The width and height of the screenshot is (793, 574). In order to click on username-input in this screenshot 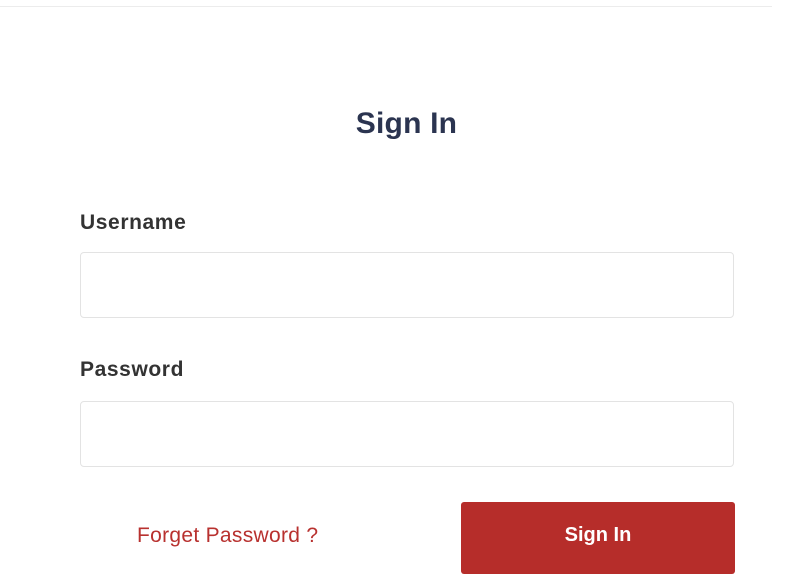, I will do `click(407, 285)`.